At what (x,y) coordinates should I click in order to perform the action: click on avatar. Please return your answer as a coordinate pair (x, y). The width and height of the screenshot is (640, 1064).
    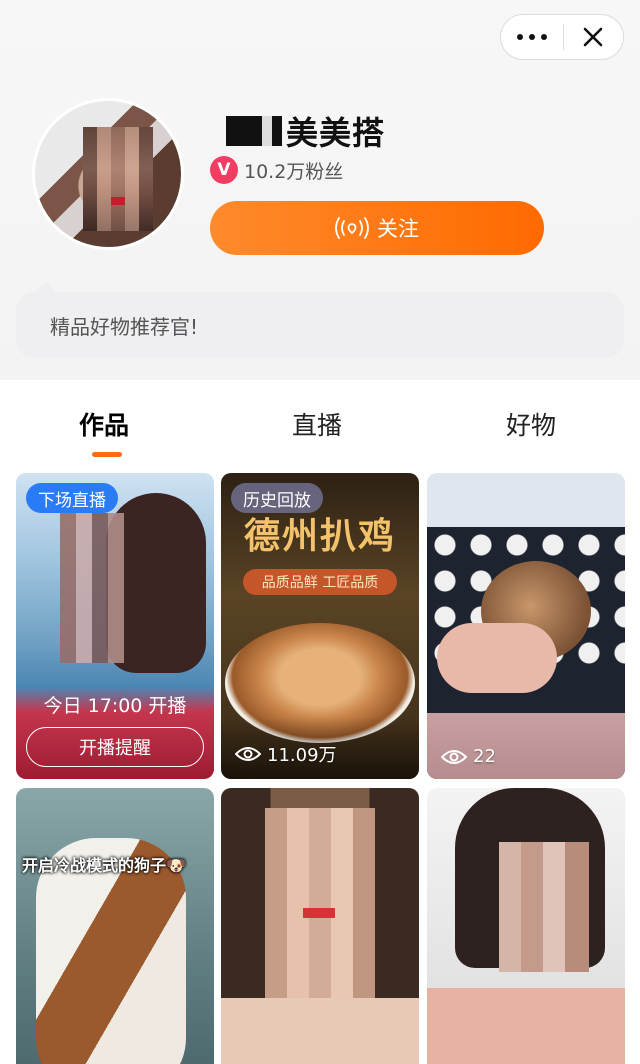
    Looking at the image, I should click on (108, 174).